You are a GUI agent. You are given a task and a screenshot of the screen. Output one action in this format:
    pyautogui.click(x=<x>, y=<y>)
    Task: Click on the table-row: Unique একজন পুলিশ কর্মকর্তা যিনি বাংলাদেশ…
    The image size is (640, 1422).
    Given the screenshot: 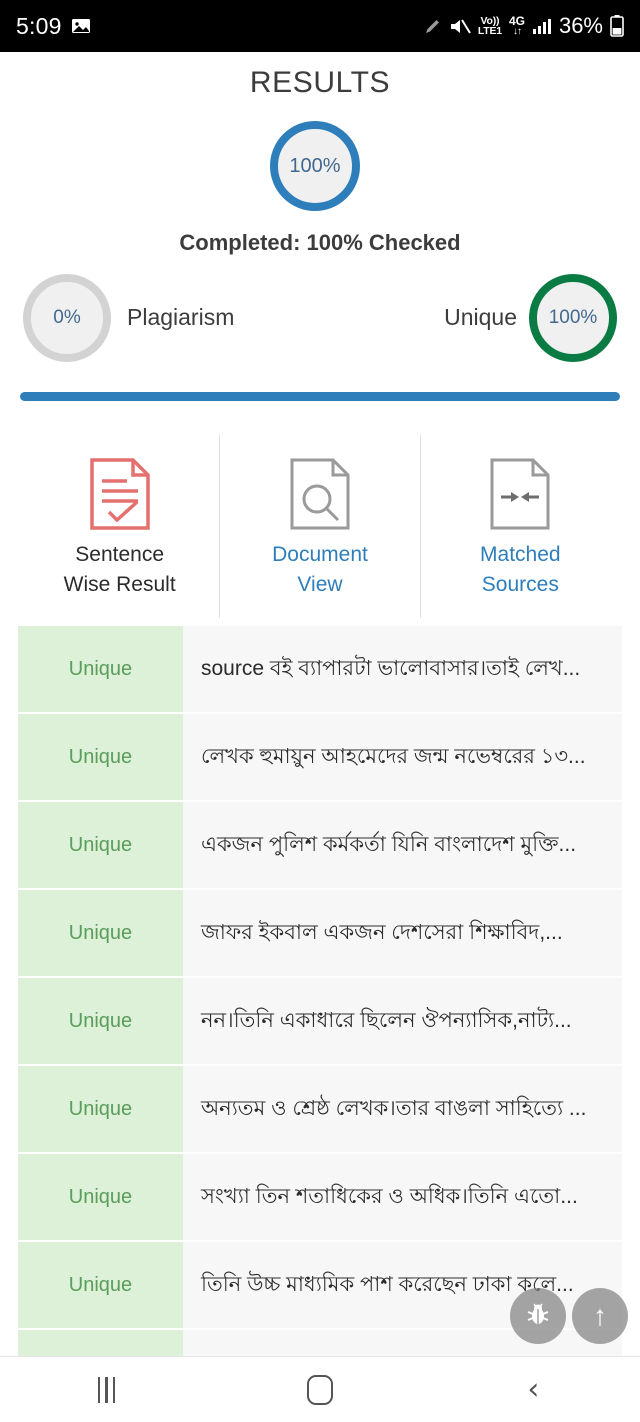 What is the action you would take?
    pyautogui.click(x=320, y=845)
    